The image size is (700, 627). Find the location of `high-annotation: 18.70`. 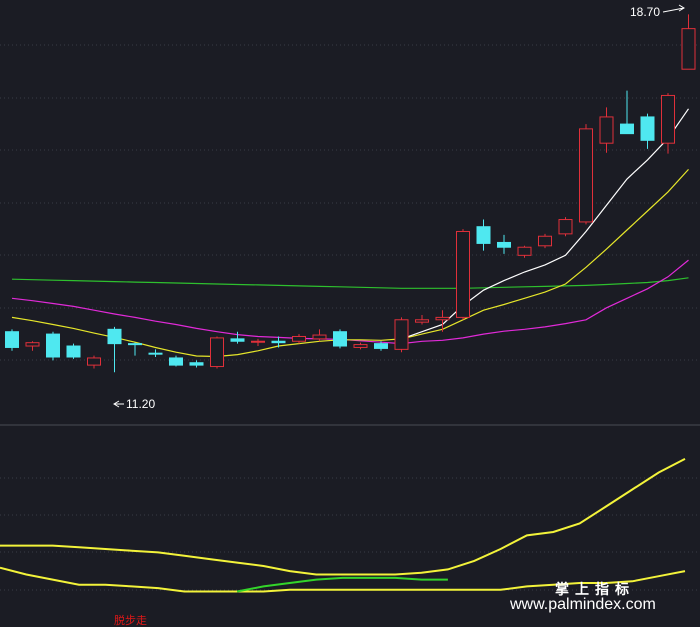

high-annotation: 18.70 is located at coordinates (657, 11).